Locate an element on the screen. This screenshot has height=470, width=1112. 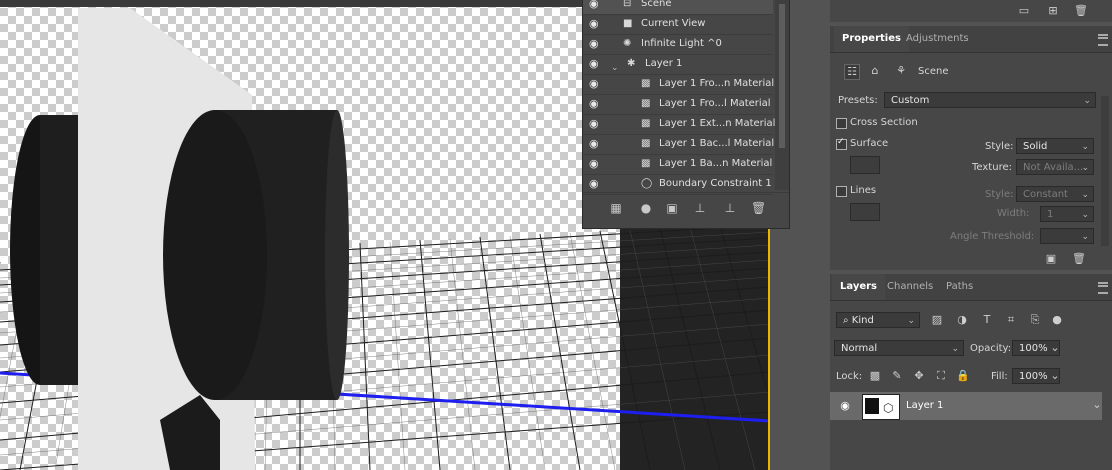
presets-dropdown: Custom ⌄ is located at coordinates (990, 100).